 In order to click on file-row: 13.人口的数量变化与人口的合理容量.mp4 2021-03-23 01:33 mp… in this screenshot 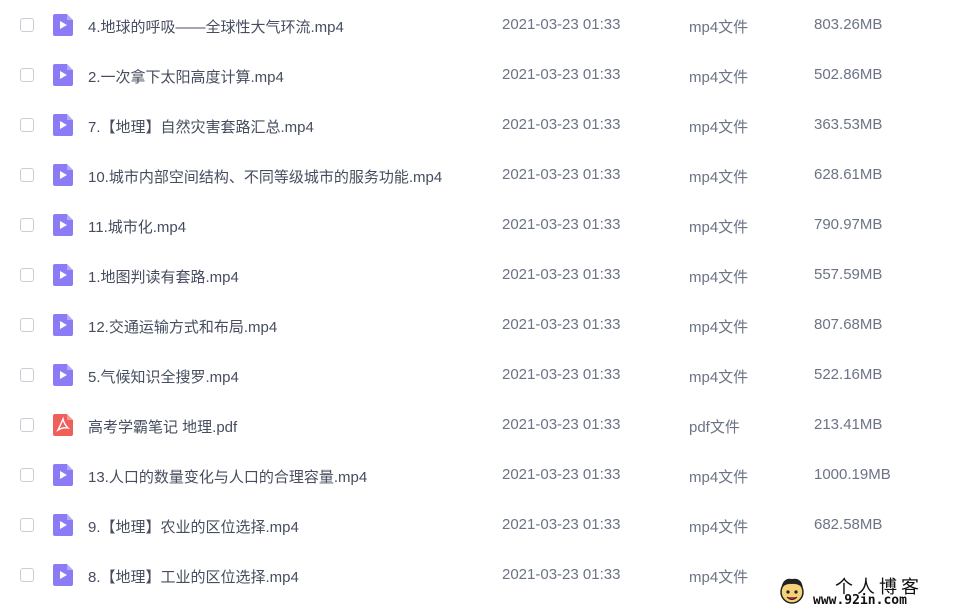, I will do `click(485, 475)`.